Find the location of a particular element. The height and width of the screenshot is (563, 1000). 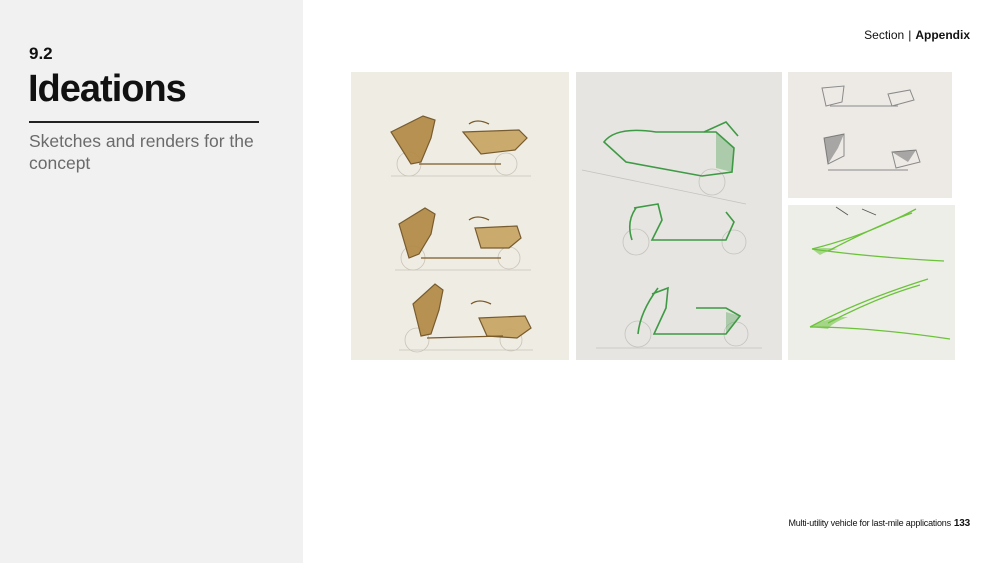

green-scooter-sketch-image is located at coordinates (679, 216).